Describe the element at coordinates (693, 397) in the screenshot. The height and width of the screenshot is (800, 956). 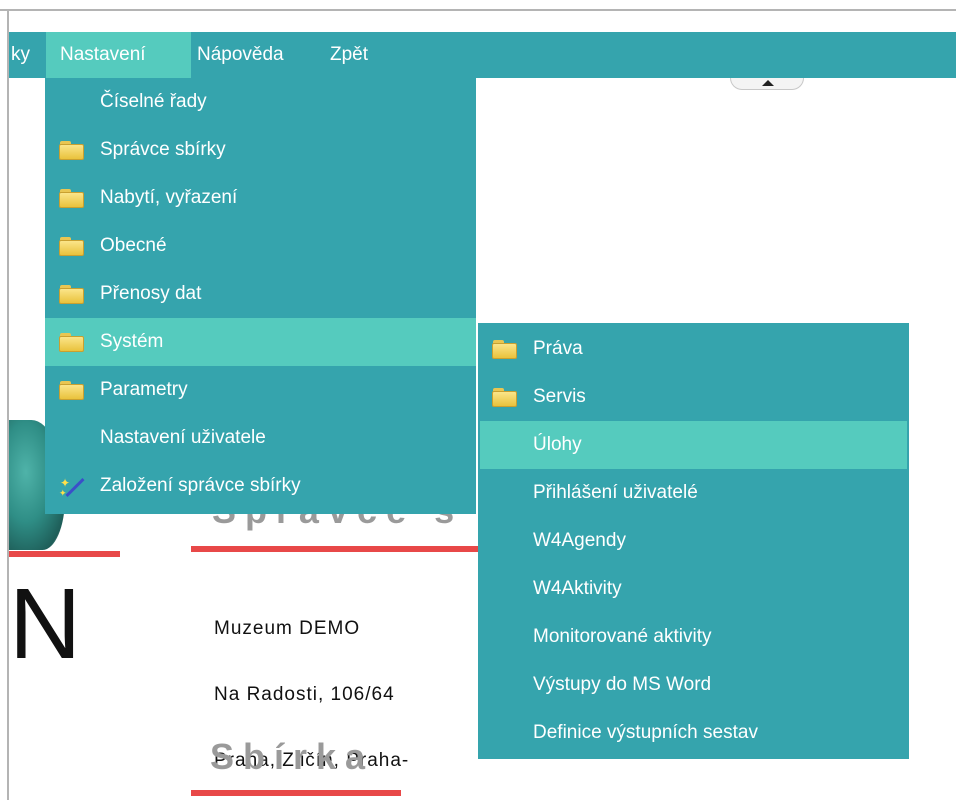
I see `system-item-service: Servis` at that location.